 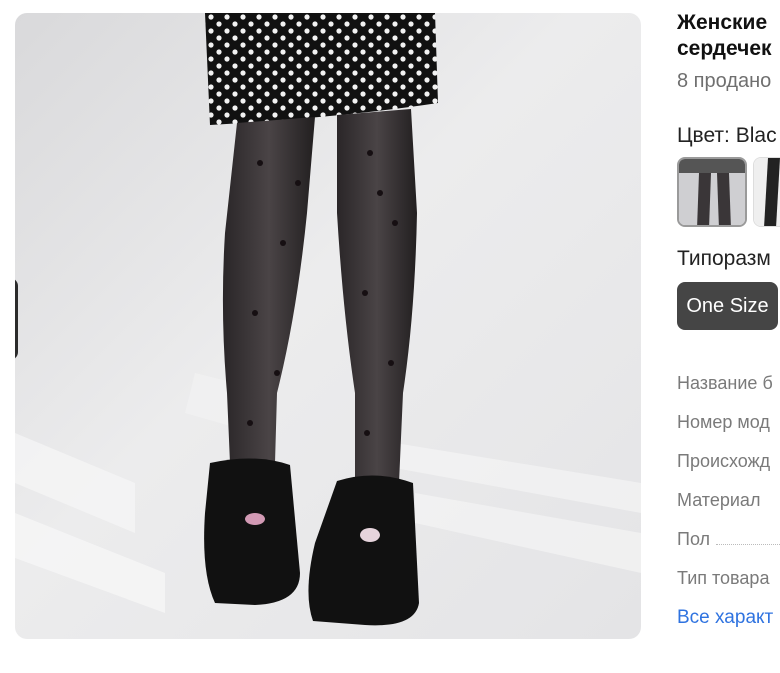 I want to click on spec-row: Пол, so click(x=728, y=539).